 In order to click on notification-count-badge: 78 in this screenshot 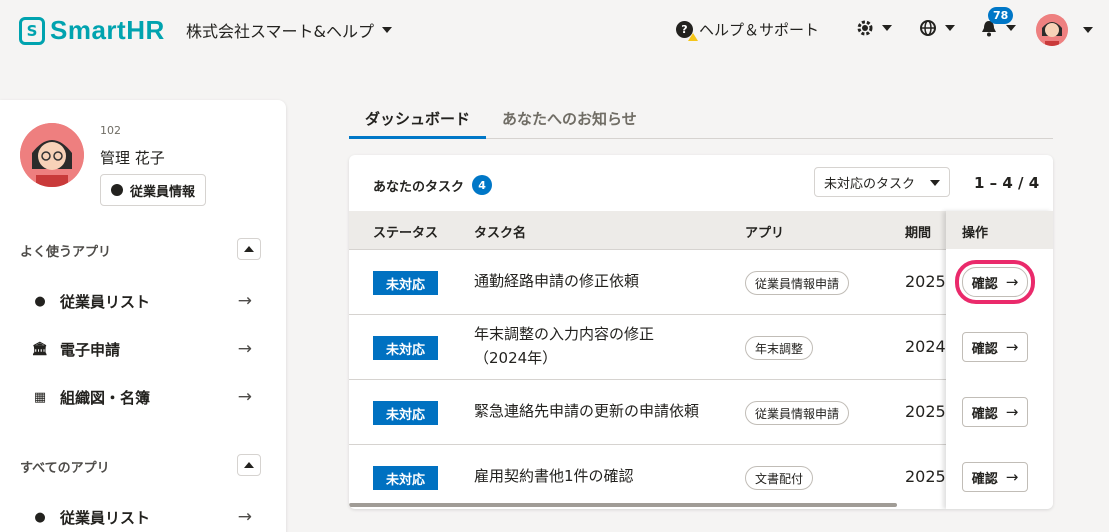, I will do `click(1001, 15)`.